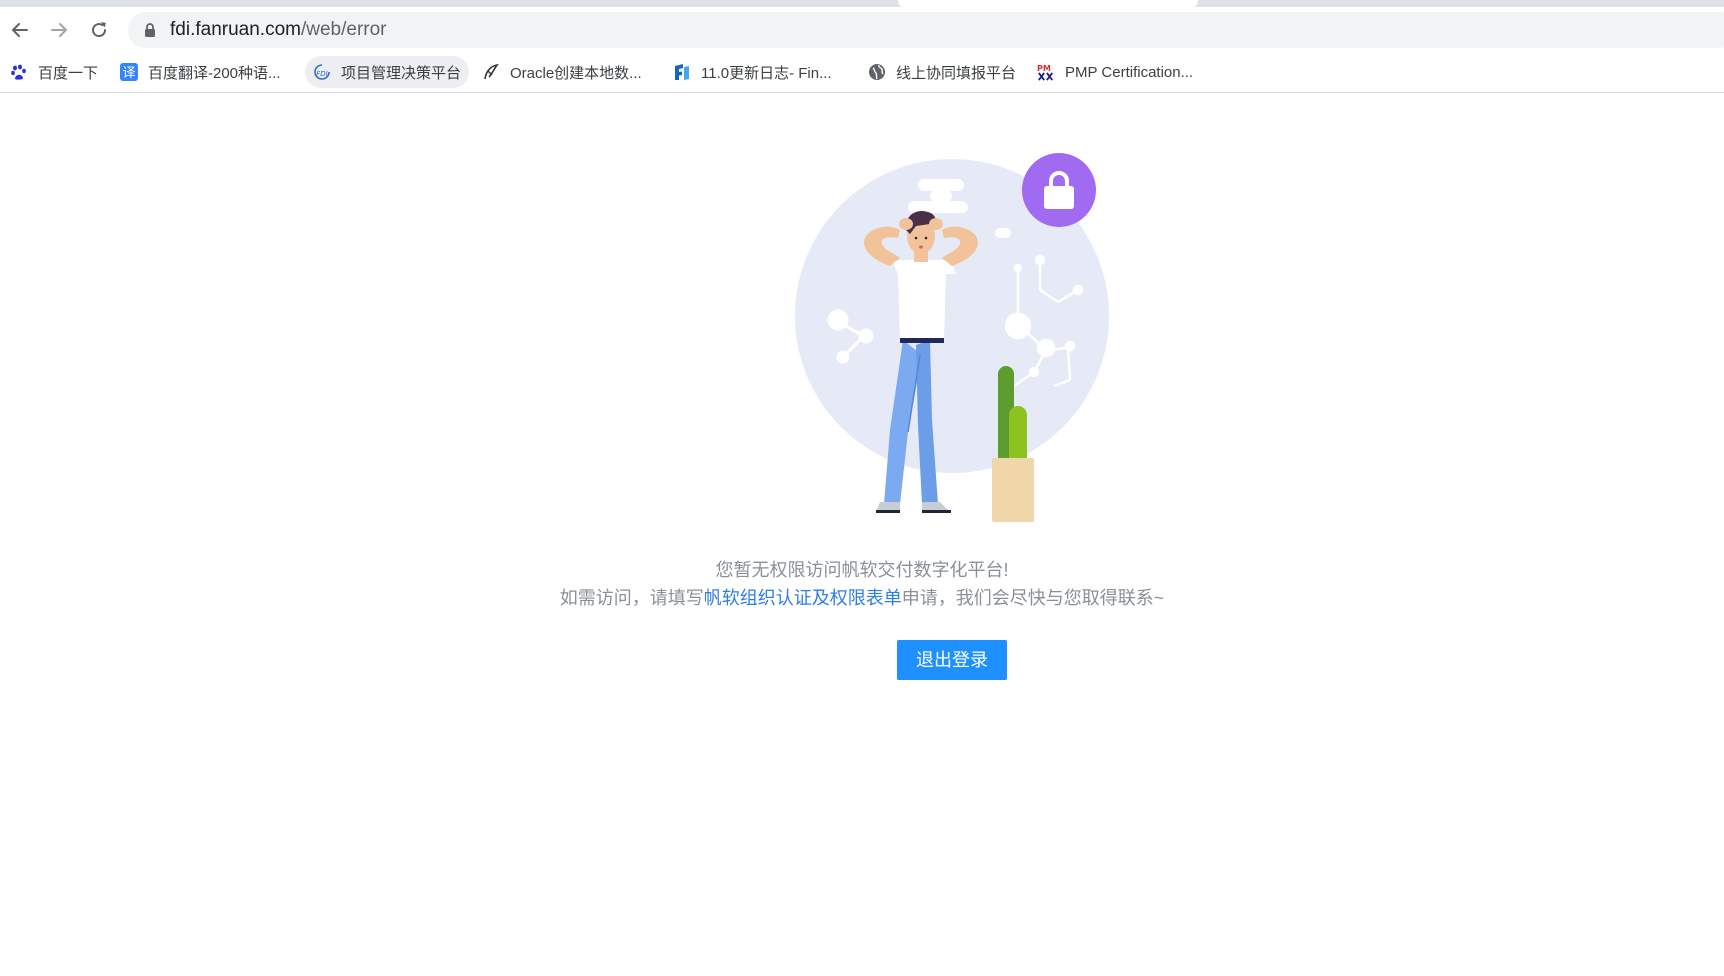 This screenshot has height=976, width=1724. Describe the element at coordinates (150, 30) in the screenshot. I see `lock-icon` at that location.